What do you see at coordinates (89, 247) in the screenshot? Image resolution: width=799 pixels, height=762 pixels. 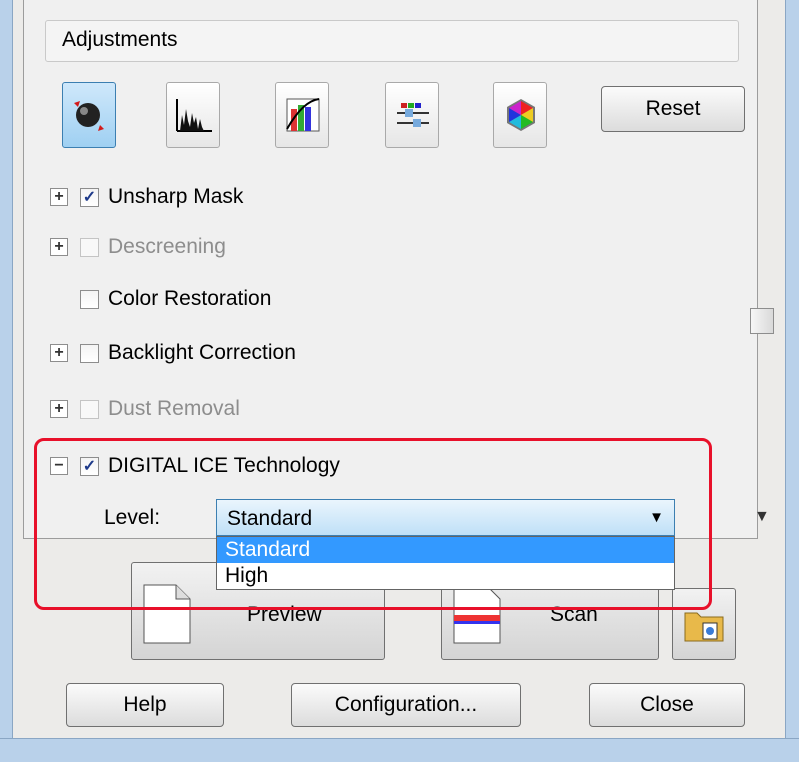 I see `descreening-checkbox` at bounding box center [89, 247].